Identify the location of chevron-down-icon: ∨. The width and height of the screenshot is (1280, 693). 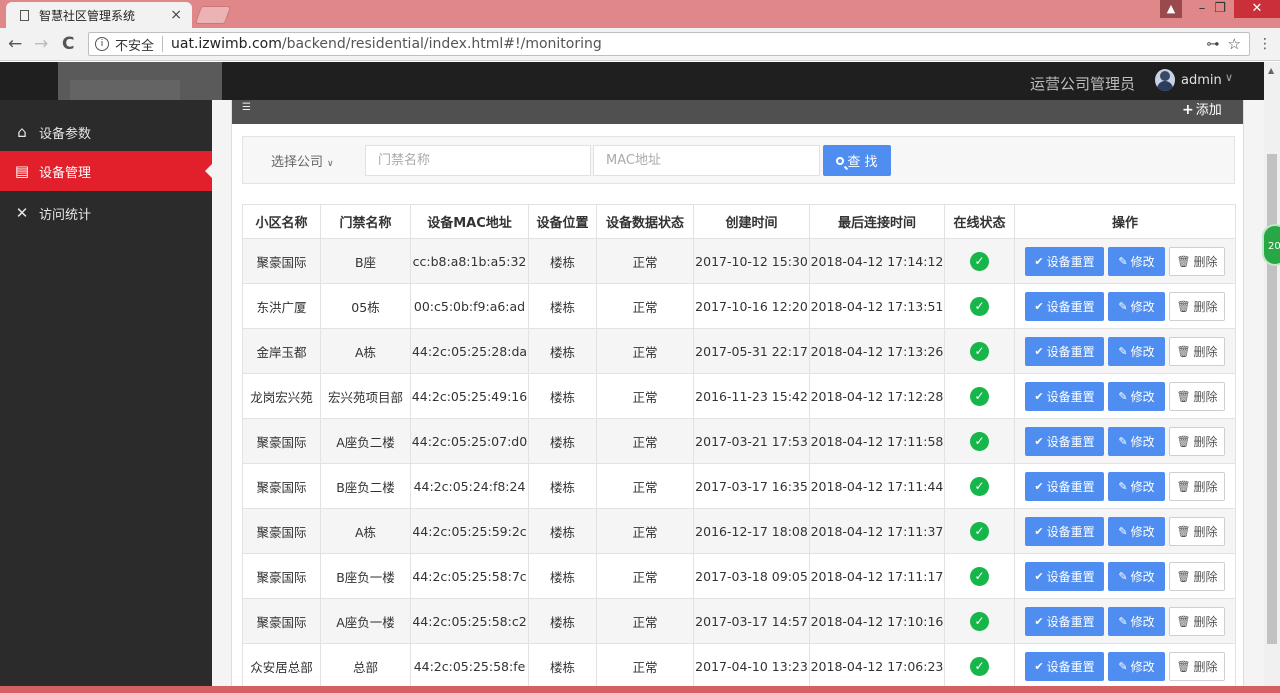
(1229, 77).